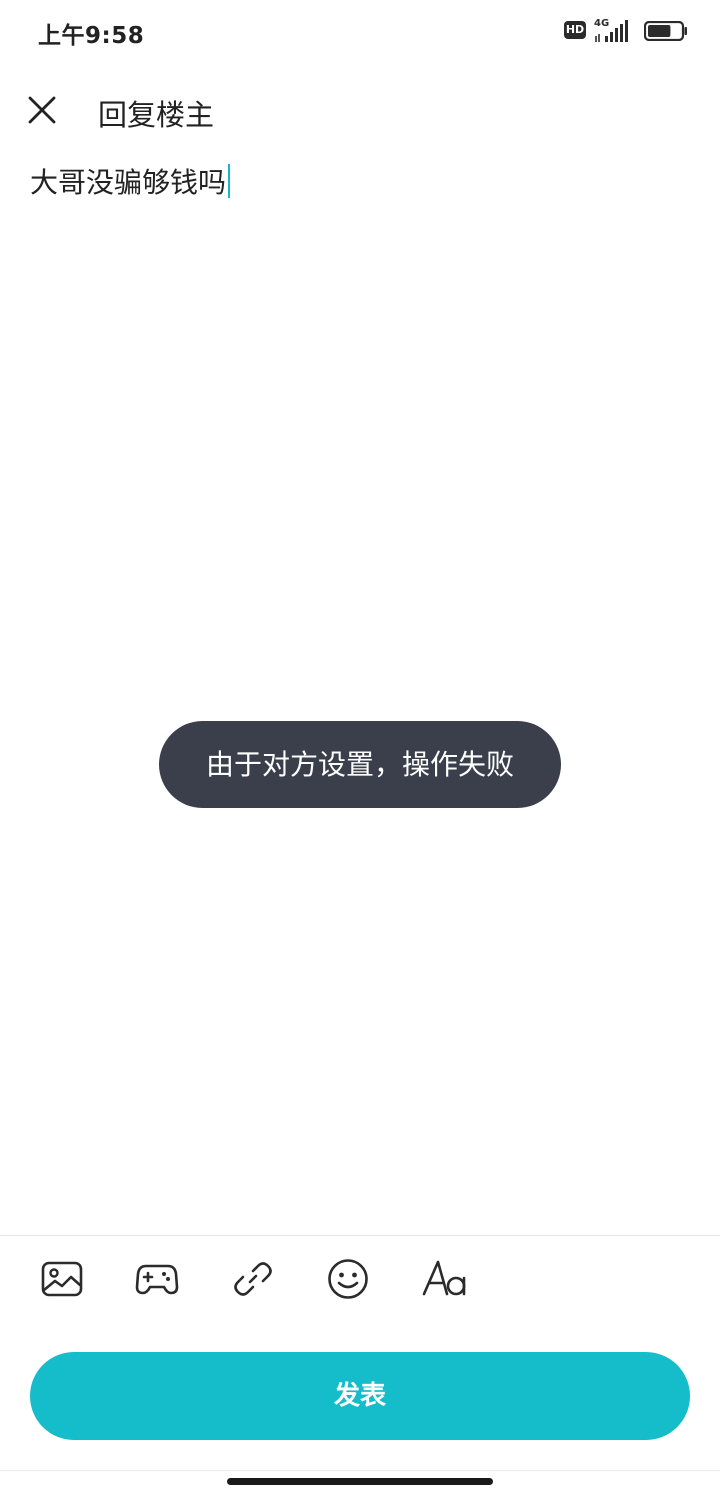 The height and width of the screenshot is (1499, 720). Describe the element at coordinates (665, 31) in the screenshot. I see `battery-icon` at that location.